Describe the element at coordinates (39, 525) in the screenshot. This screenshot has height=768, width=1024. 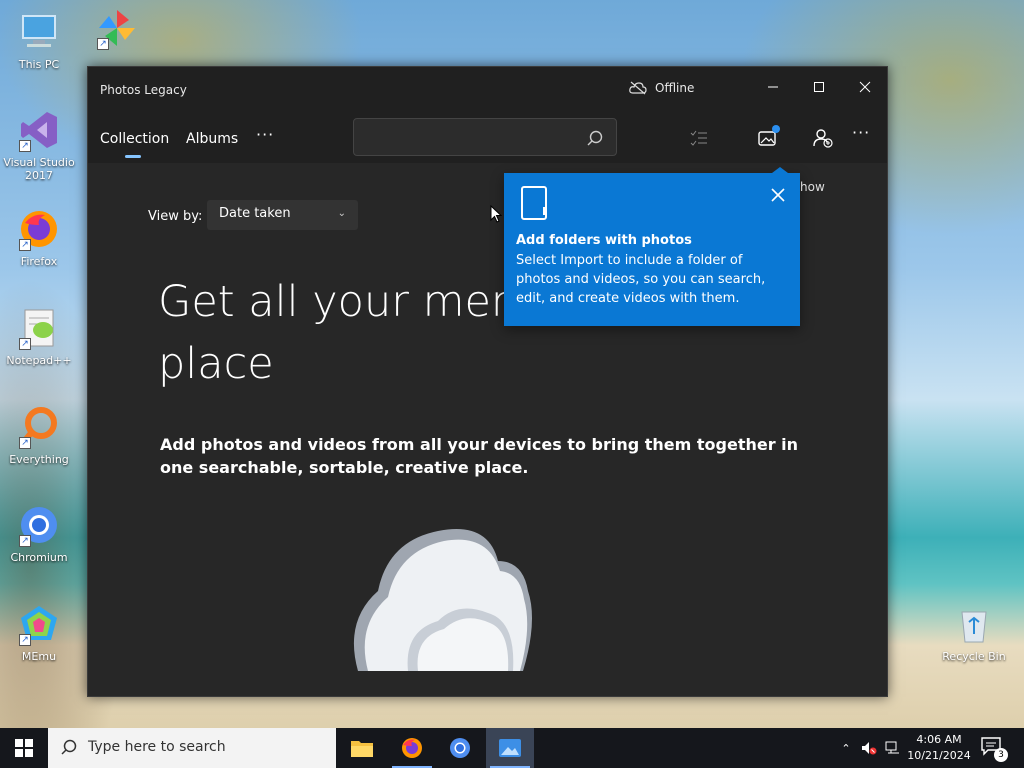
I see `chromium-icon: ↗` at that location.